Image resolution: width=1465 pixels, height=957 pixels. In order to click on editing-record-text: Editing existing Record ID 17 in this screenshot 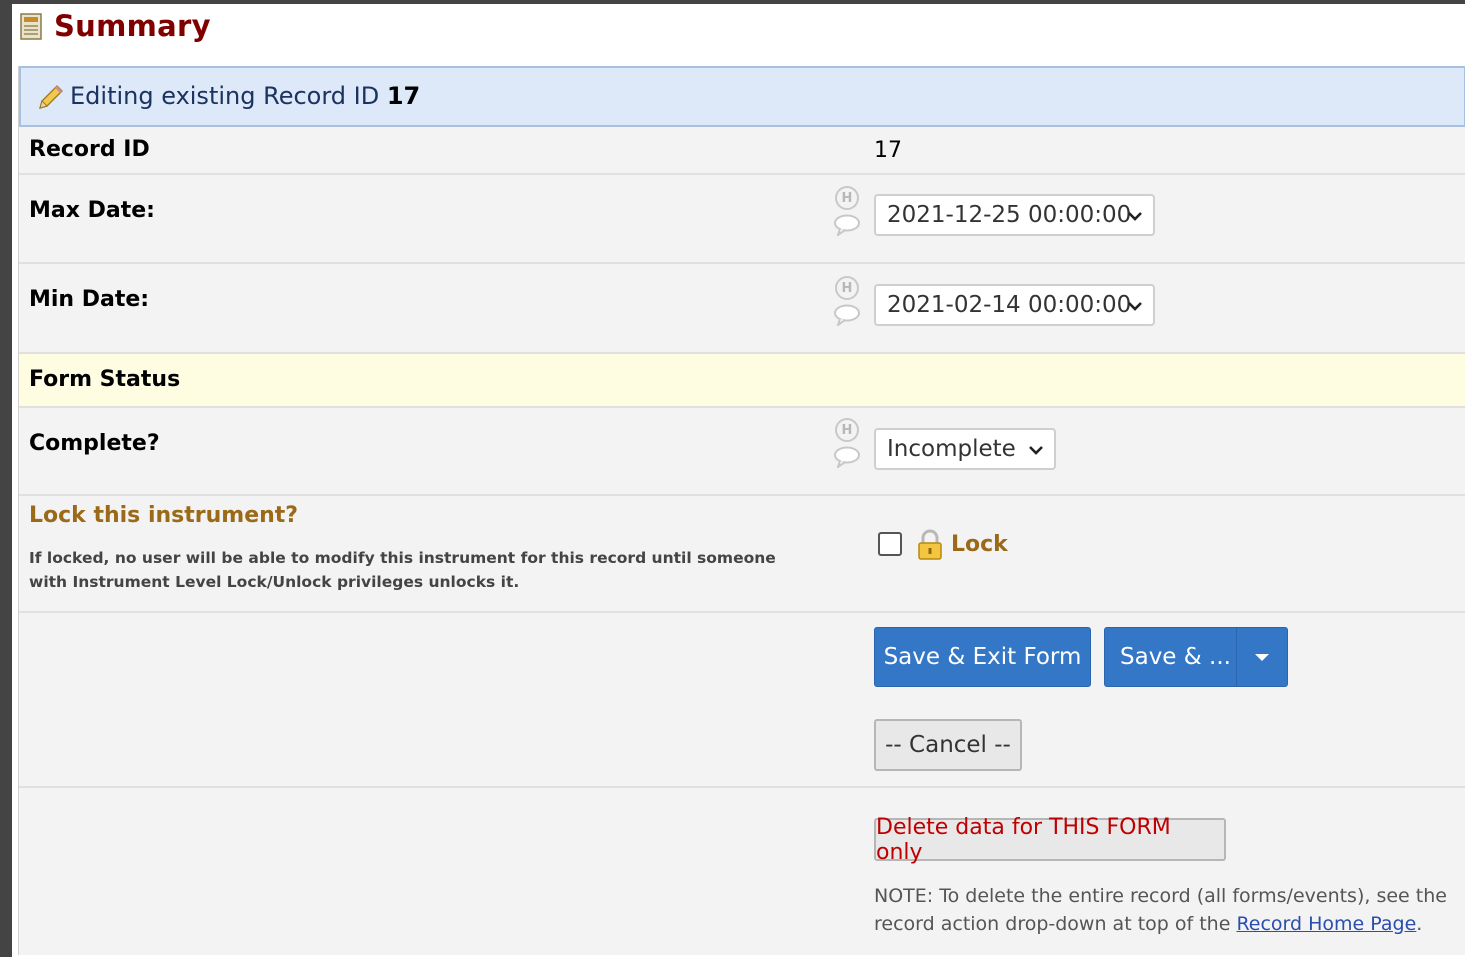, I will do `click(245, 96)`.